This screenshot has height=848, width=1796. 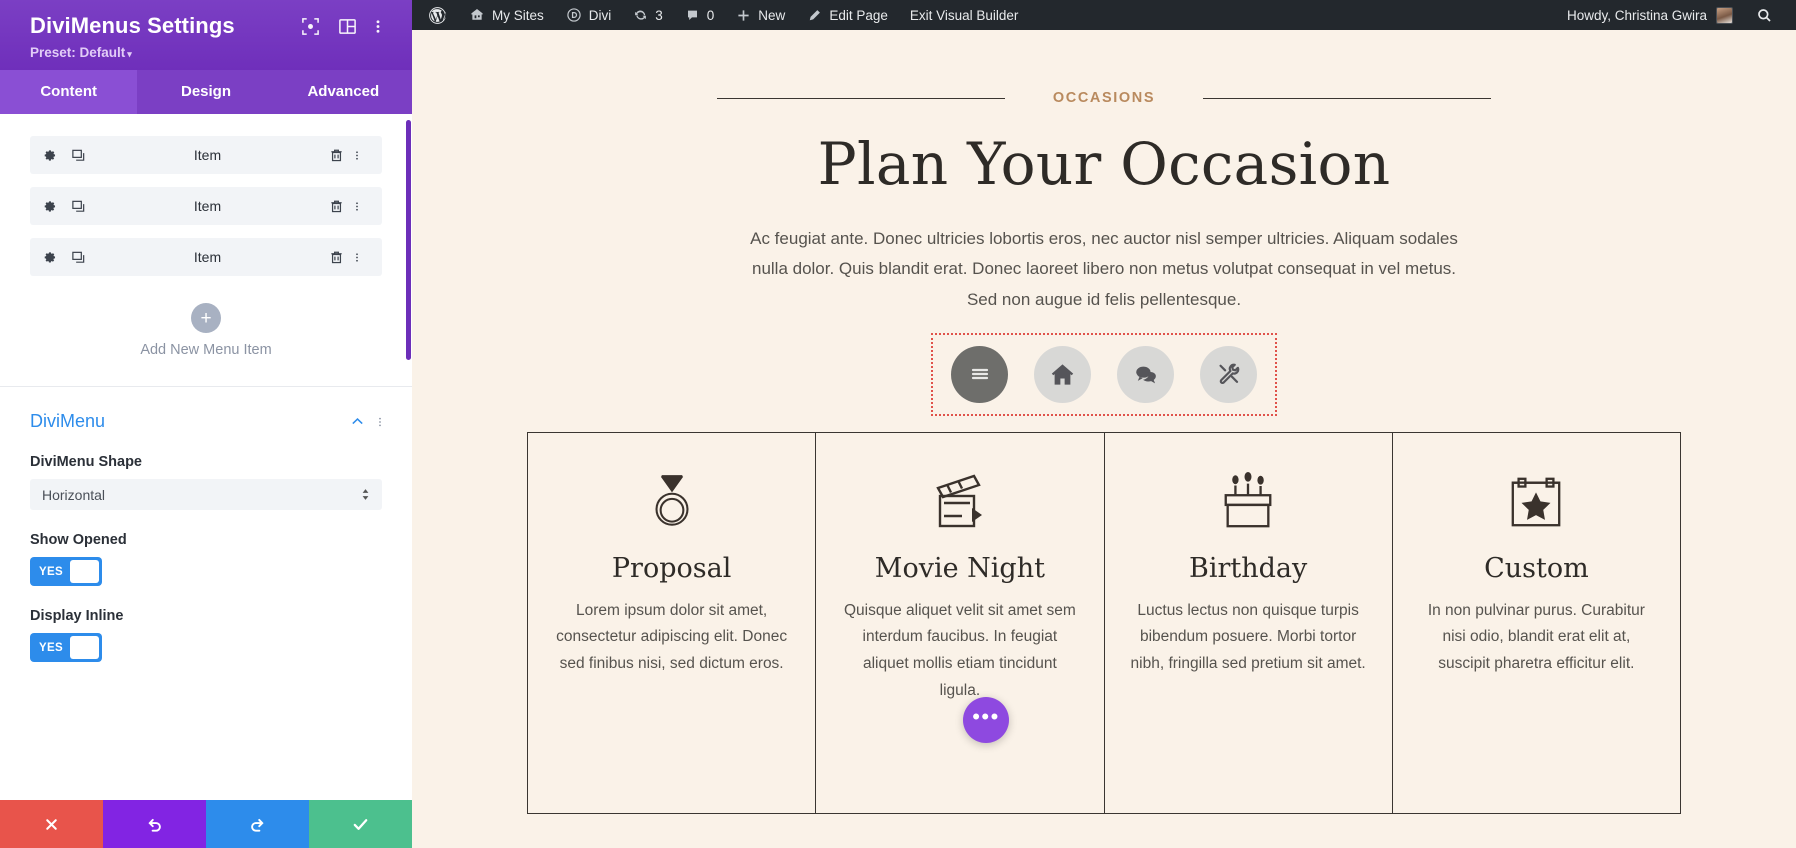 What do you see at coordinates (408, 240) in the screenshot?
I see `panel-scrollbar` at bounding box center [408, 240].